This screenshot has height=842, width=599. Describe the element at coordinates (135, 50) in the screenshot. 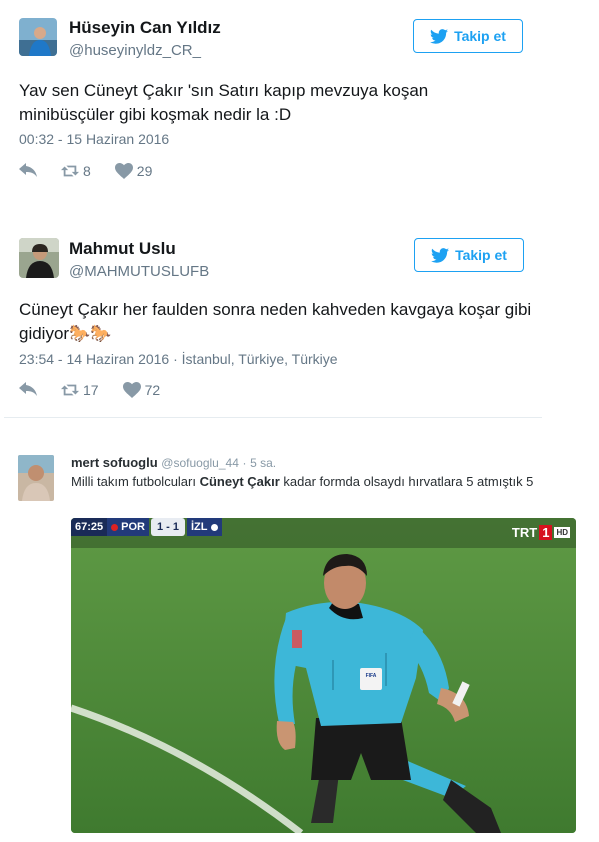

I see `user-handle: @huseyinyldz_CR_` at that location.